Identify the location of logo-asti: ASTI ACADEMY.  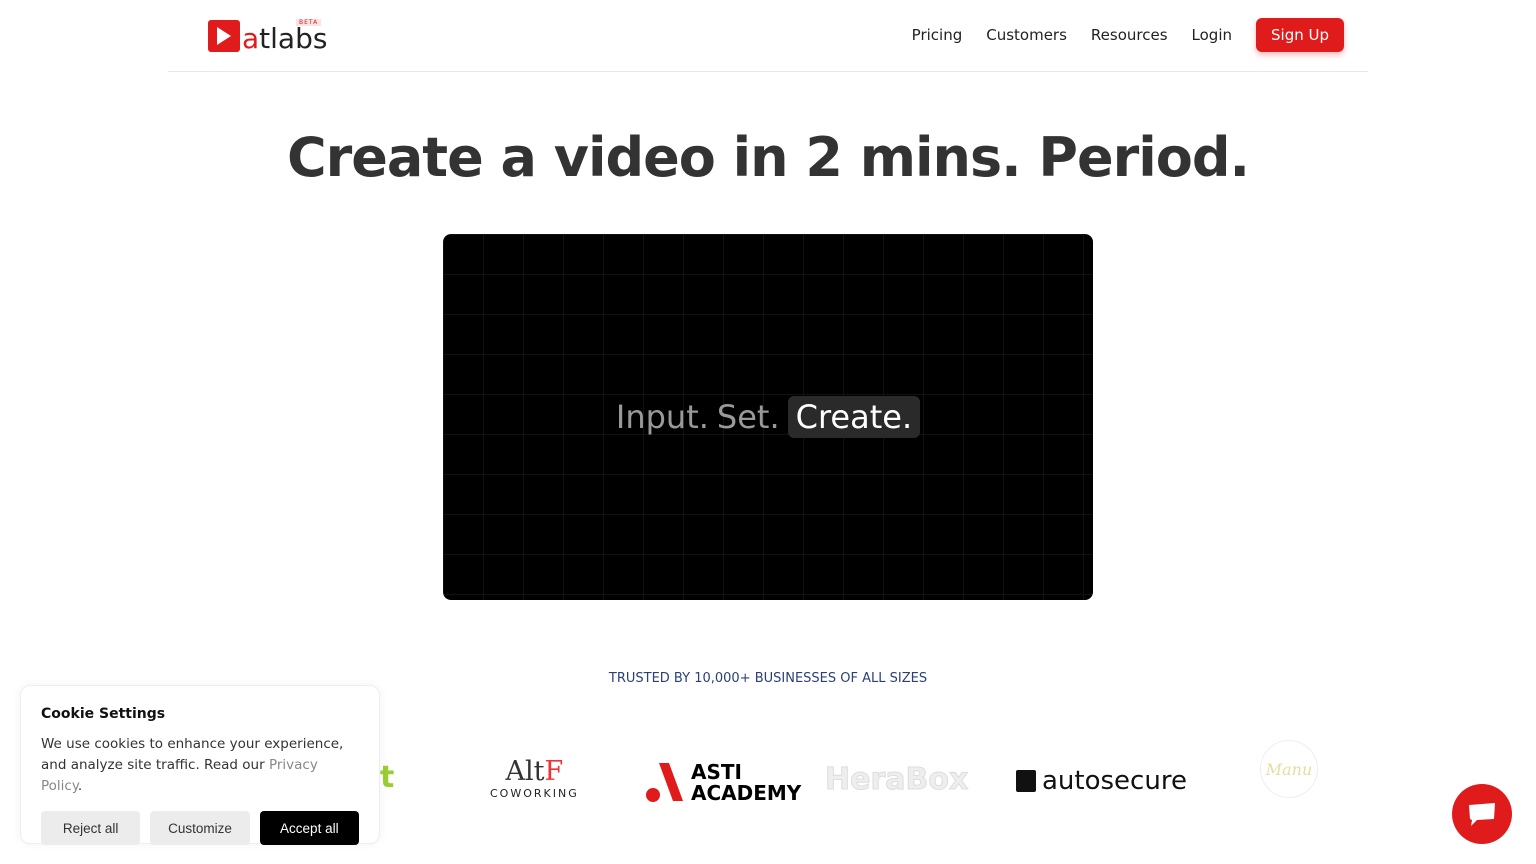
(723, 783).